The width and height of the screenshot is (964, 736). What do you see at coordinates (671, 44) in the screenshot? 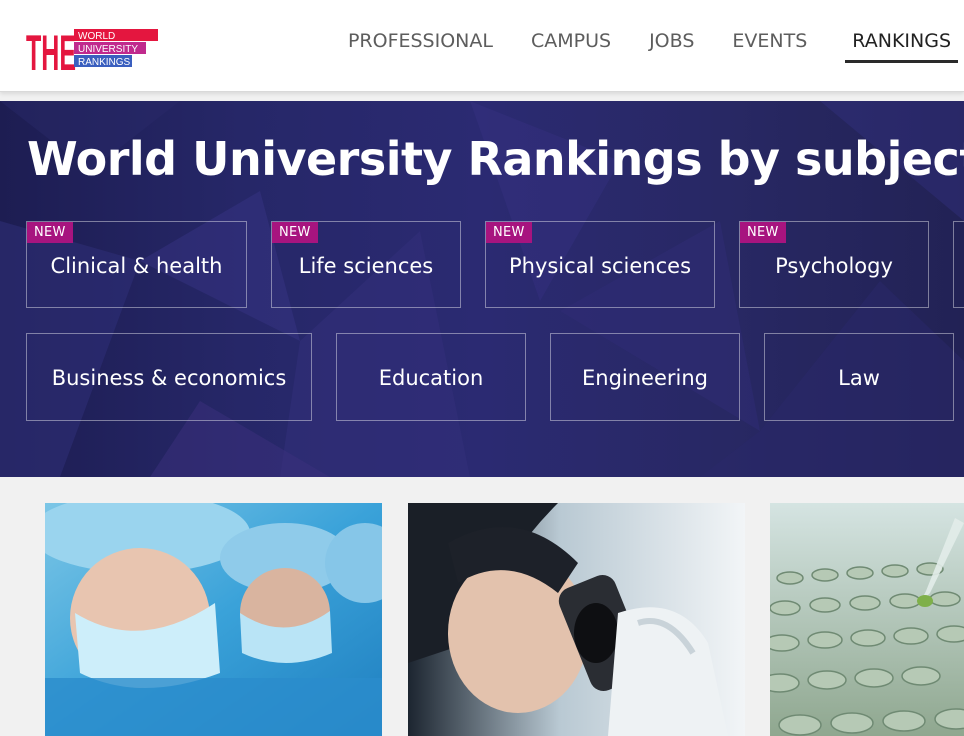
I see `nav-jobs: JOBS` at bounding box center [671, 44].